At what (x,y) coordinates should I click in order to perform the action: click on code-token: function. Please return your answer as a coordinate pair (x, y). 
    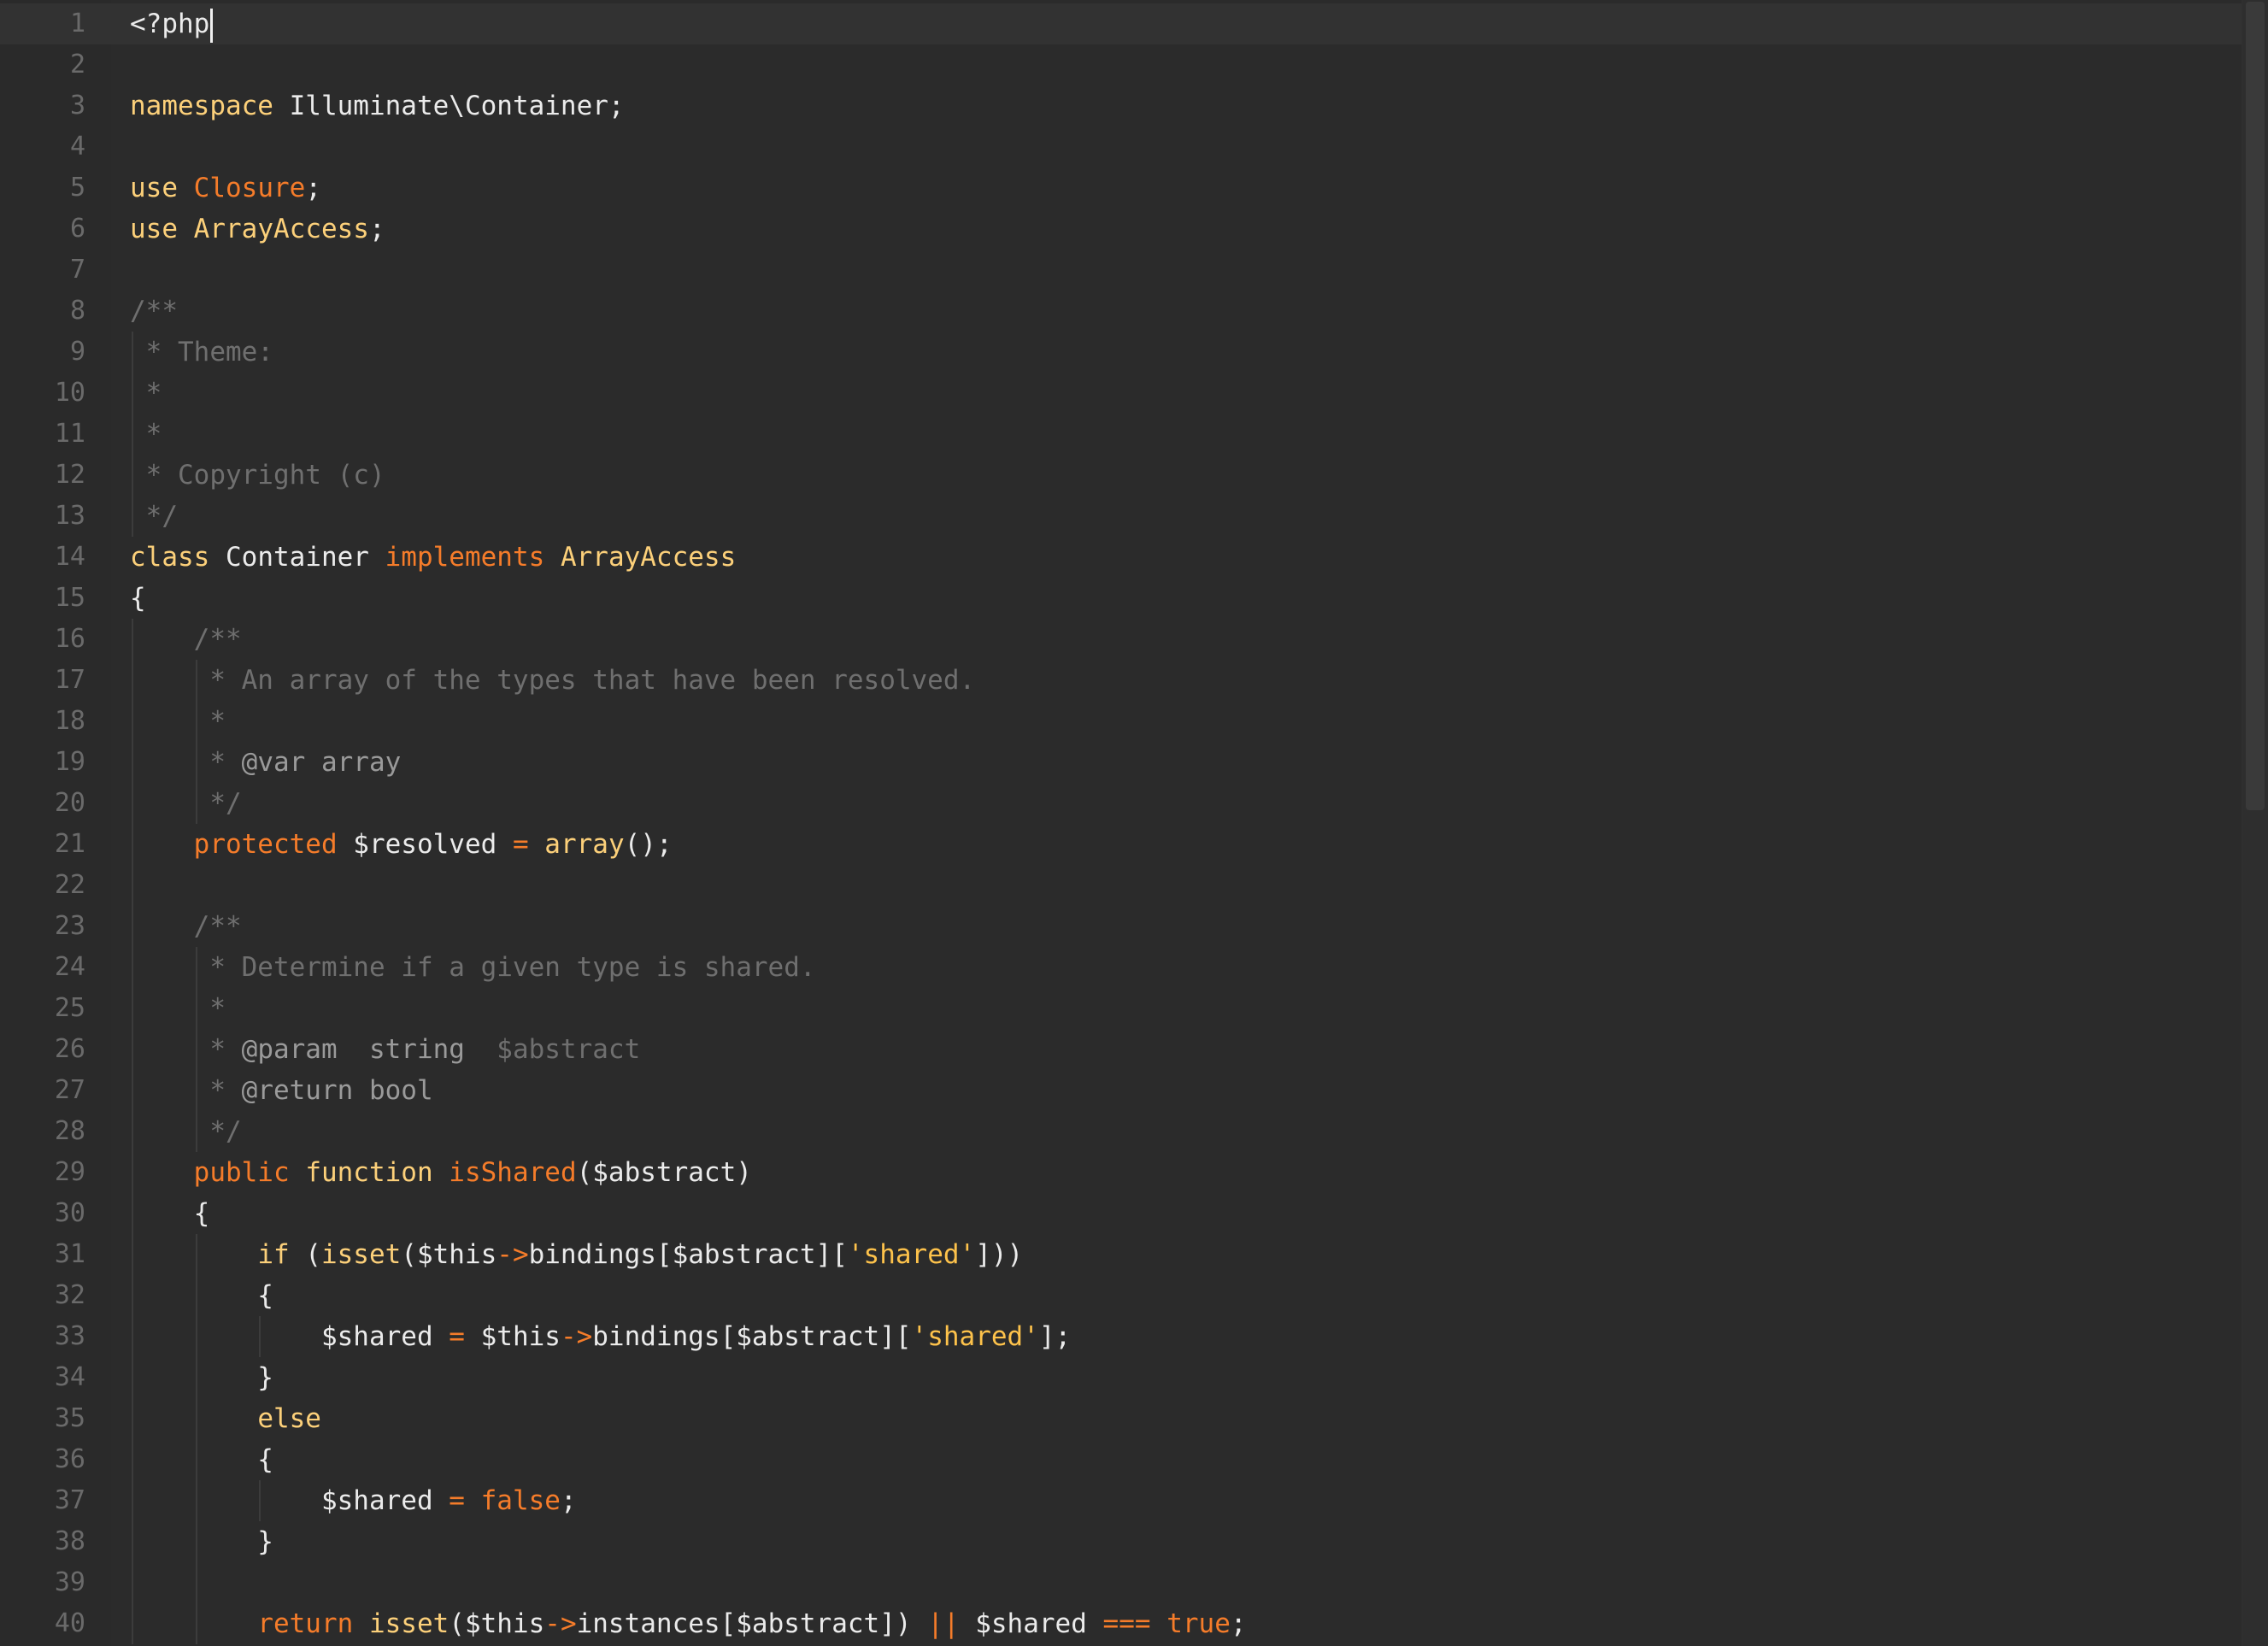
    Looking at the image, I should click on (369, 1172).